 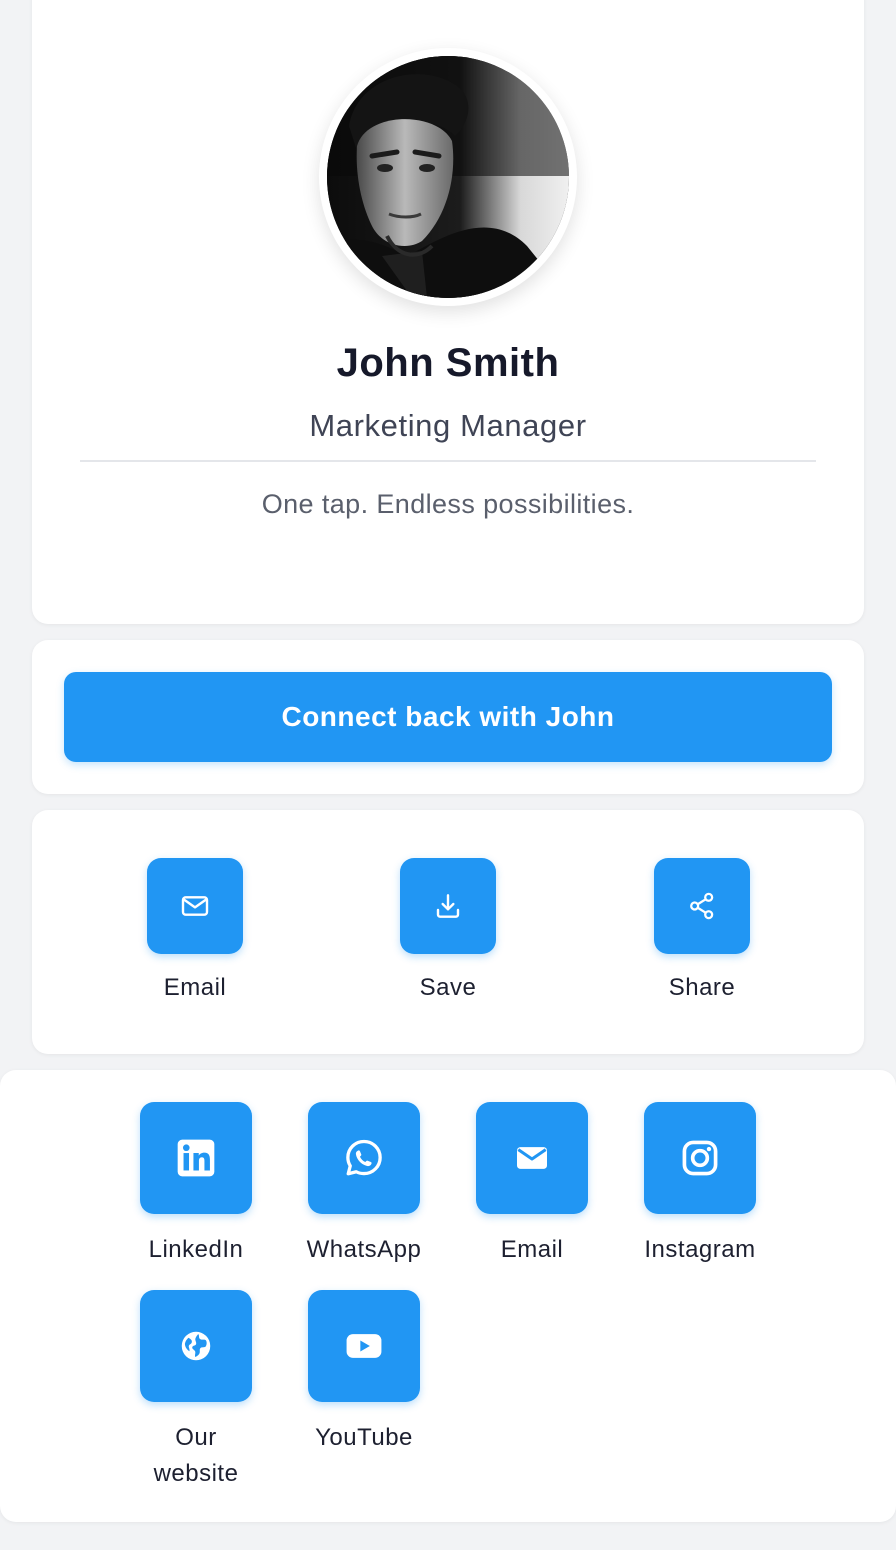 I want to click on share-action-button: Share, so click(x=702, y=938).